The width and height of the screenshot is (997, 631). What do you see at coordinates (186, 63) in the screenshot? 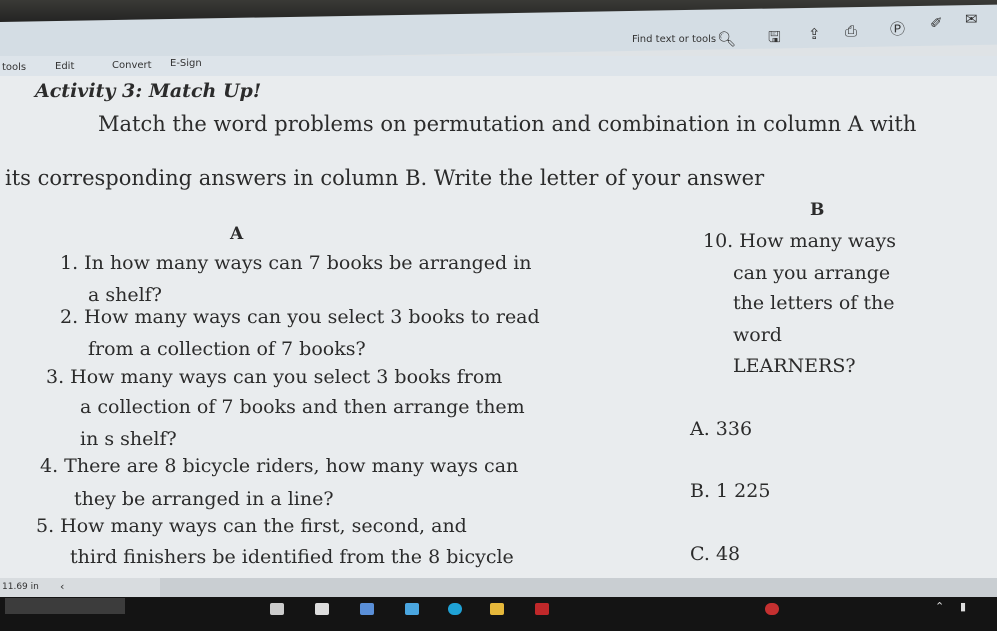
I see `menu-esign: E-Sign` at bounding box center [186, 63].